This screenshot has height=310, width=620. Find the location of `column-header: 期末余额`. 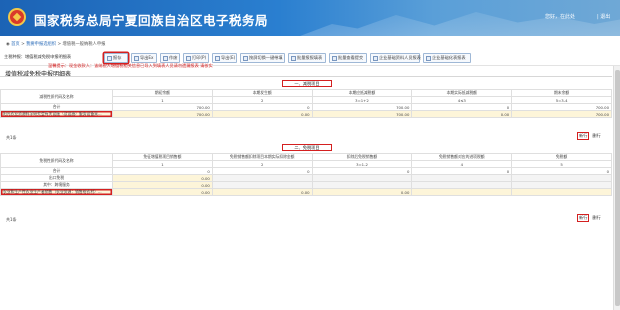

column-header: 期末余额 is located at coordinates (561, 93).